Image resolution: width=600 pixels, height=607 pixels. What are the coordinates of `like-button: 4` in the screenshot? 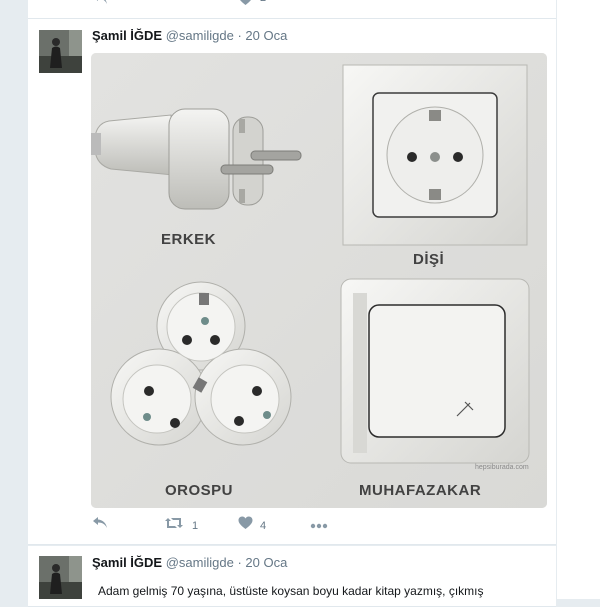 It's located at (252, 526).